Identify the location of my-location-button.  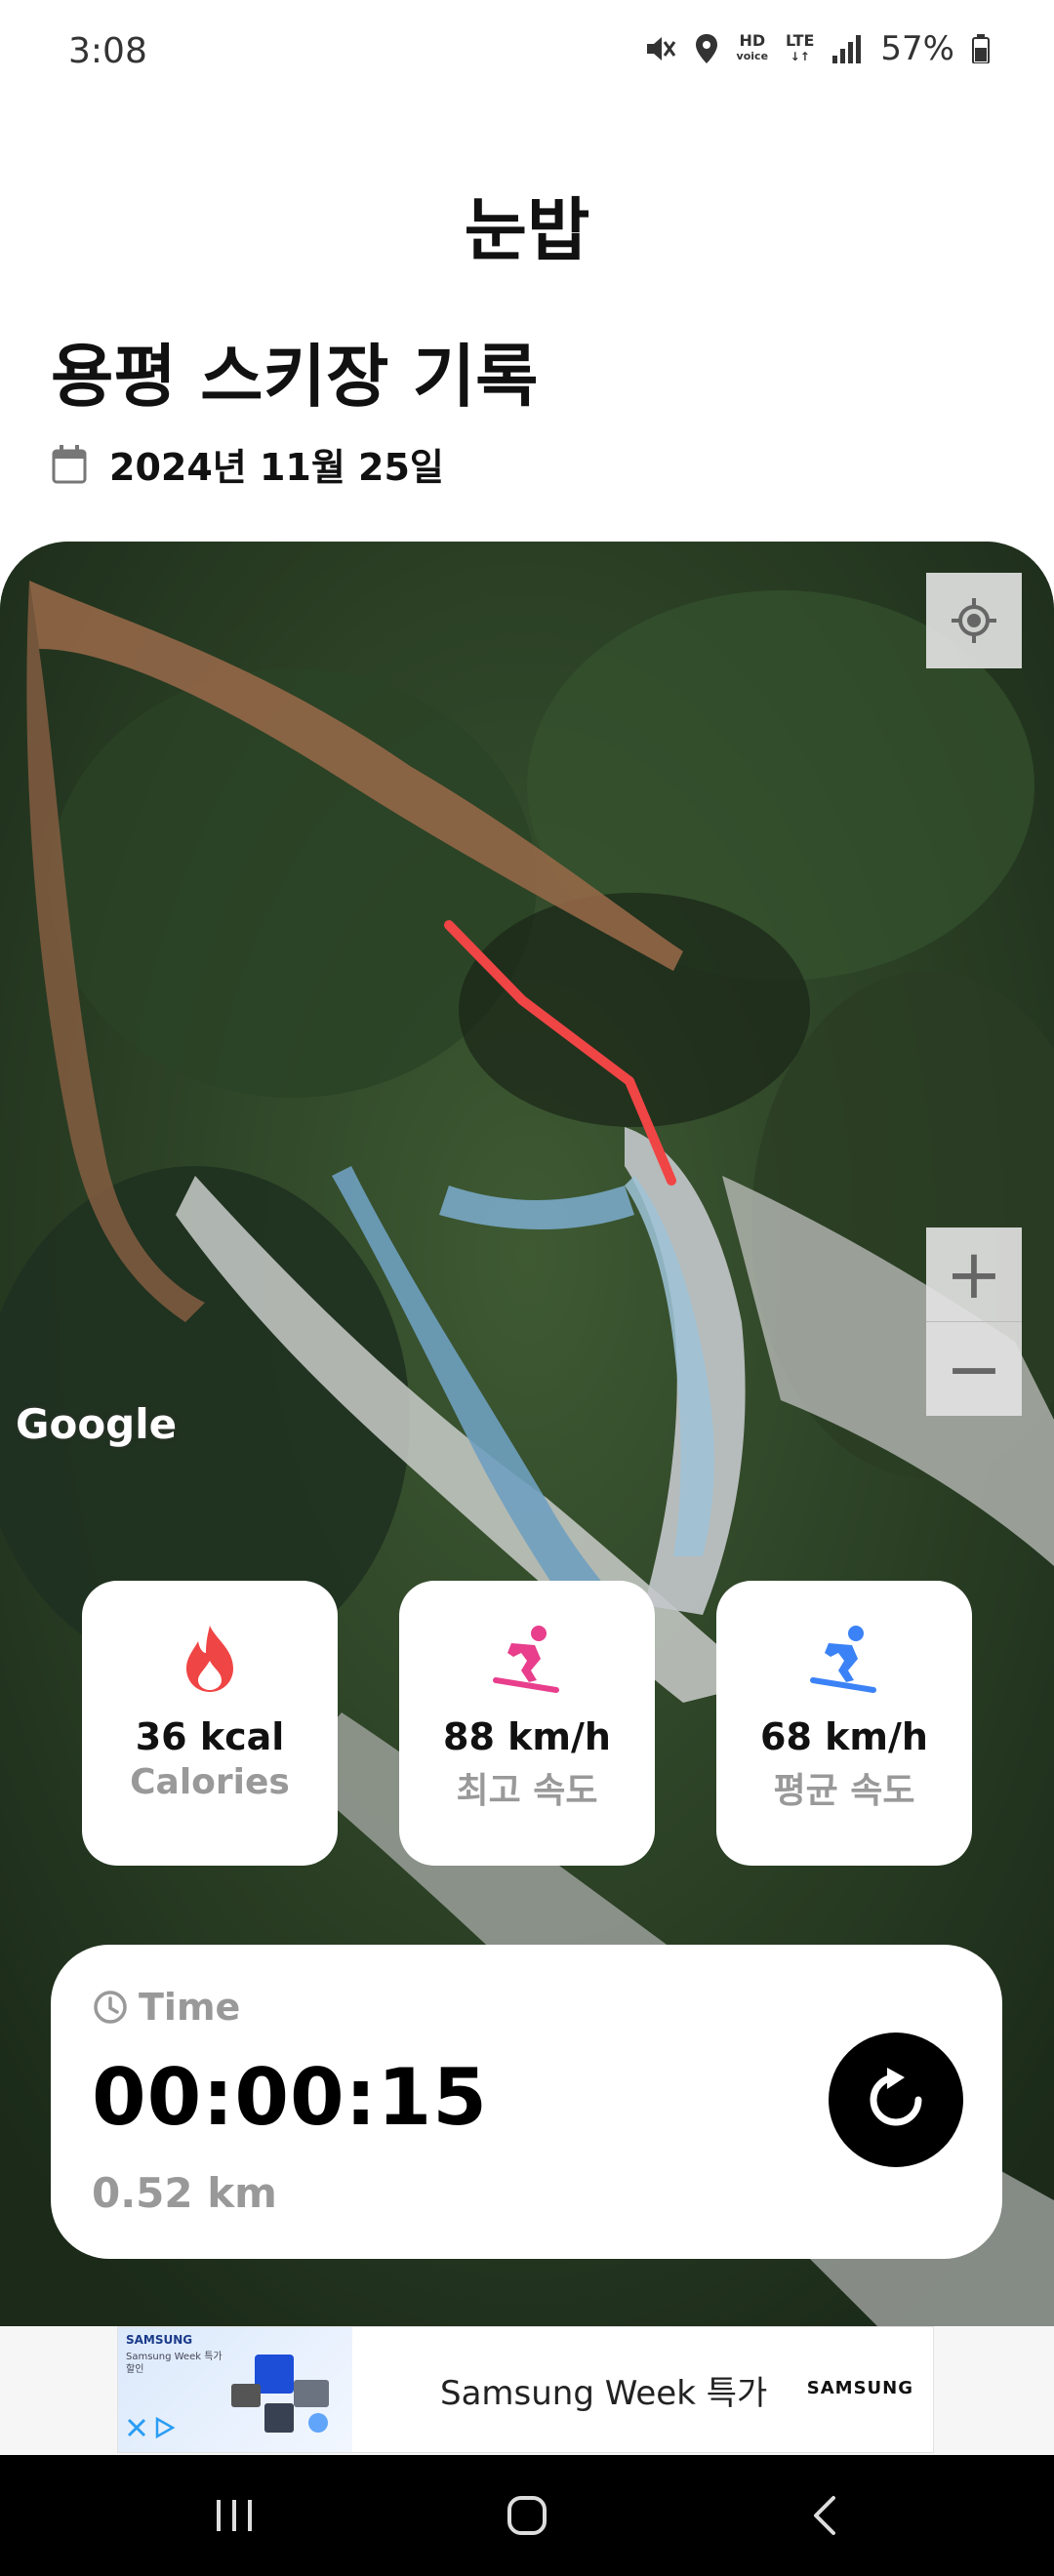
(974, 620).